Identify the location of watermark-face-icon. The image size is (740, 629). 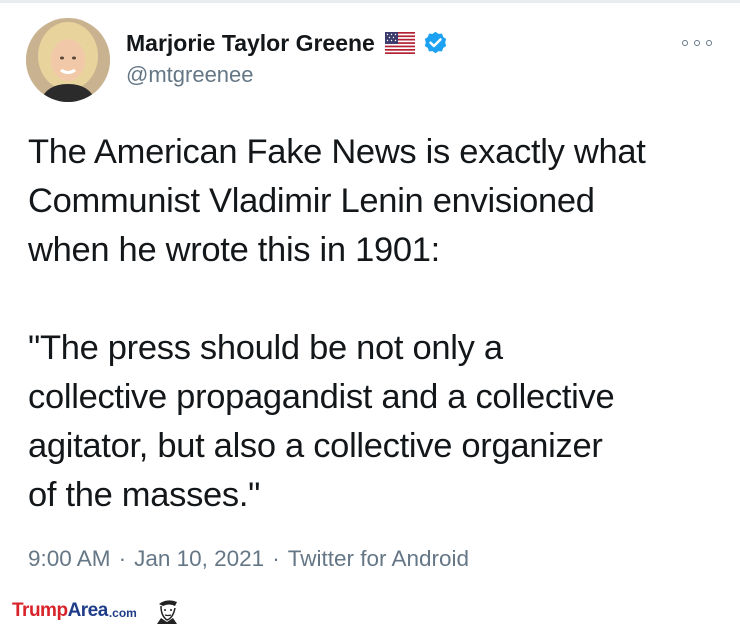
(167, 611).